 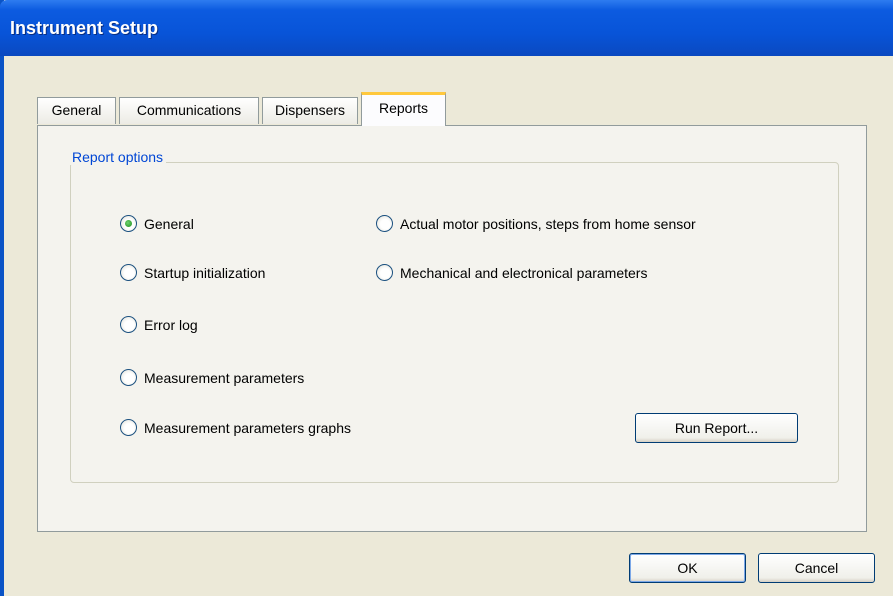 I want to click on title-bar: Instrument Setup, so click(x=446, y=28).